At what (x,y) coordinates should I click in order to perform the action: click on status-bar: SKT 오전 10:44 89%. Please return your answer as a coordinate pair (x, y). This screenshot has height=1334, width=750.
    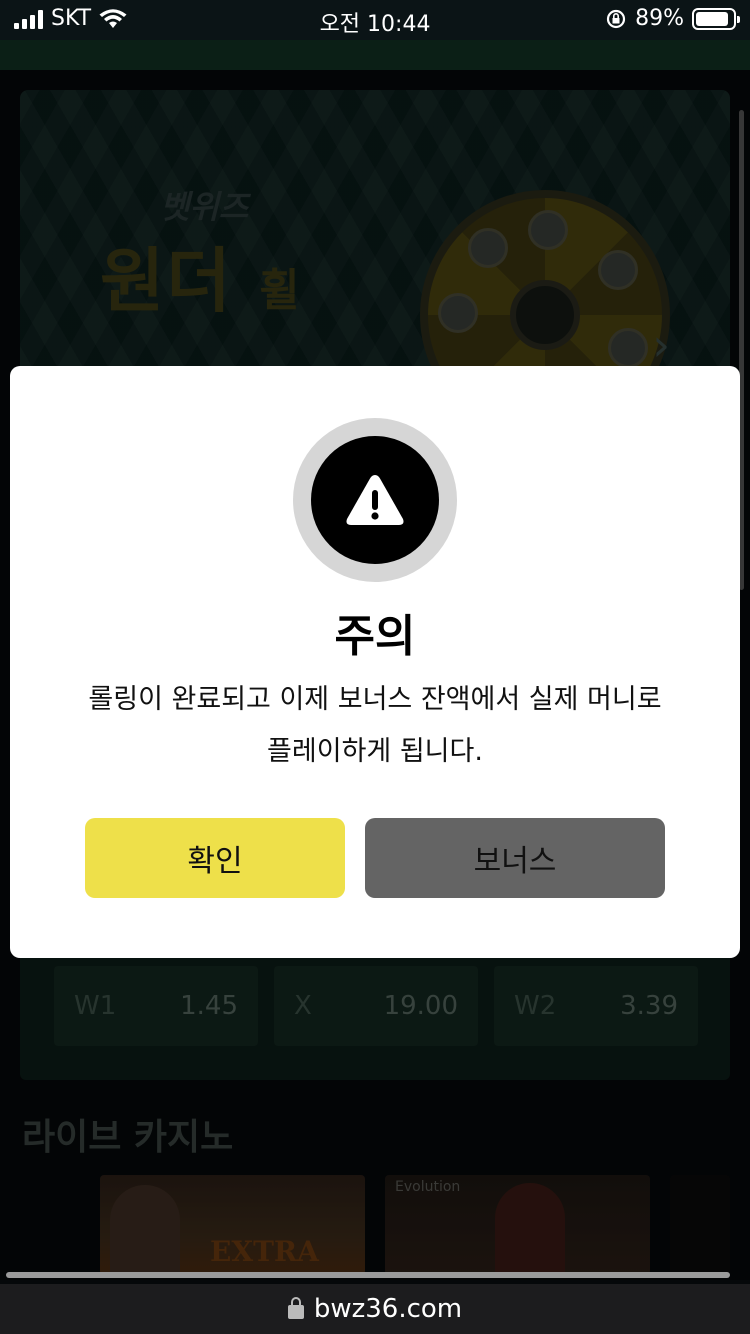
    Looking at the image, I should click on (375, 20).